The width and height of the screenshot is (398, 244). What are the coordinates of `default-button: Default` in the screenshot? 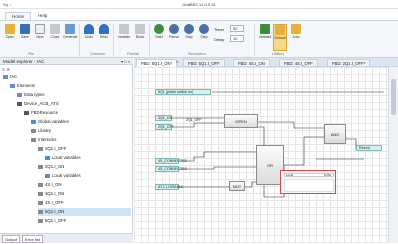 It's located at (280, 37).